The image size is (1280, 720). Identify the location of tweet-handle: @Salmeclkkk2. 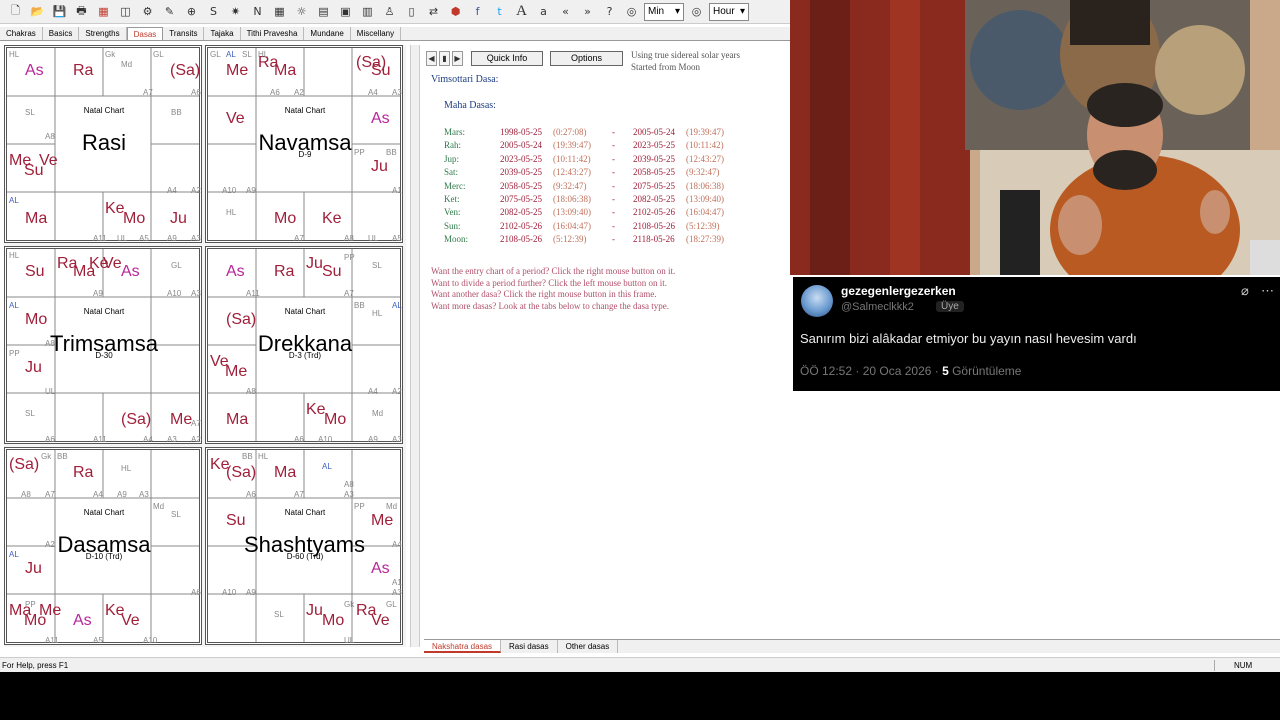
(877, 307).